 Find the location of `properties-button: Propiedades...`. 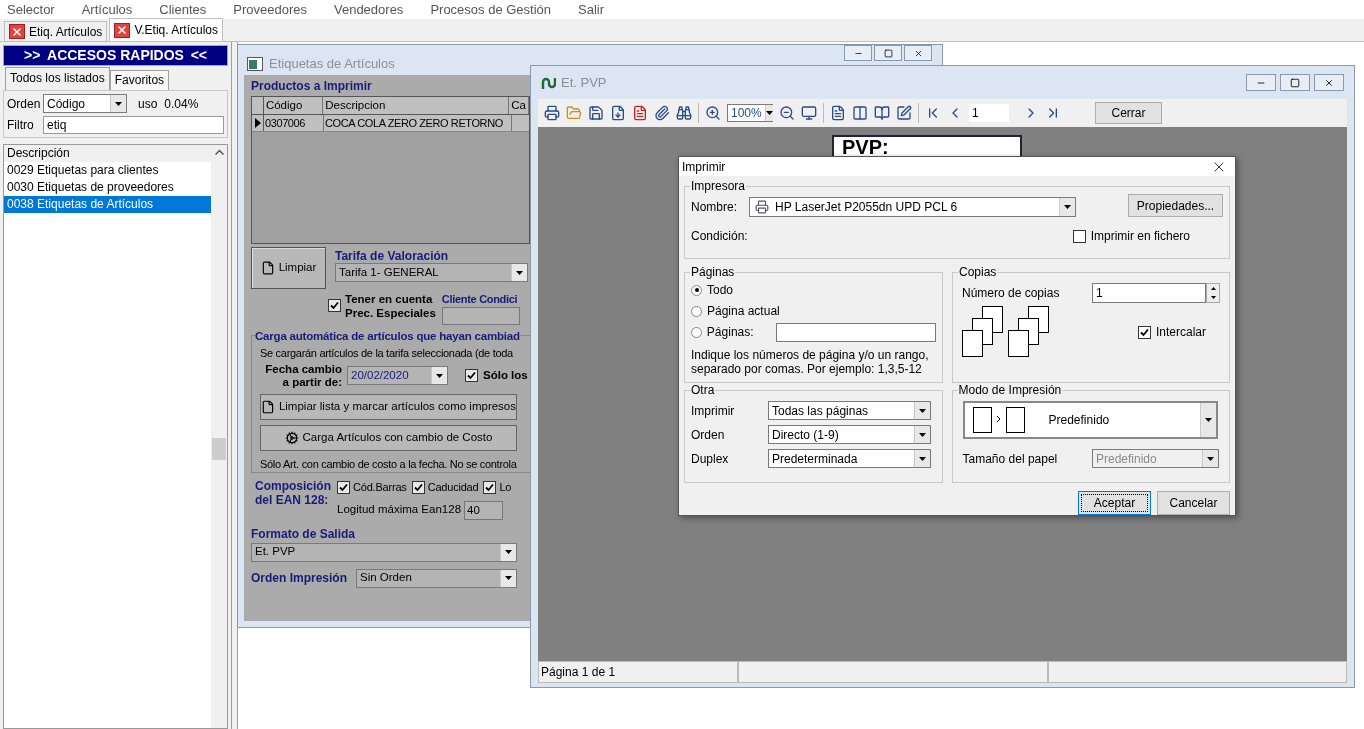

properties-button: Propiedades... is located at coordinates (1175, 205).